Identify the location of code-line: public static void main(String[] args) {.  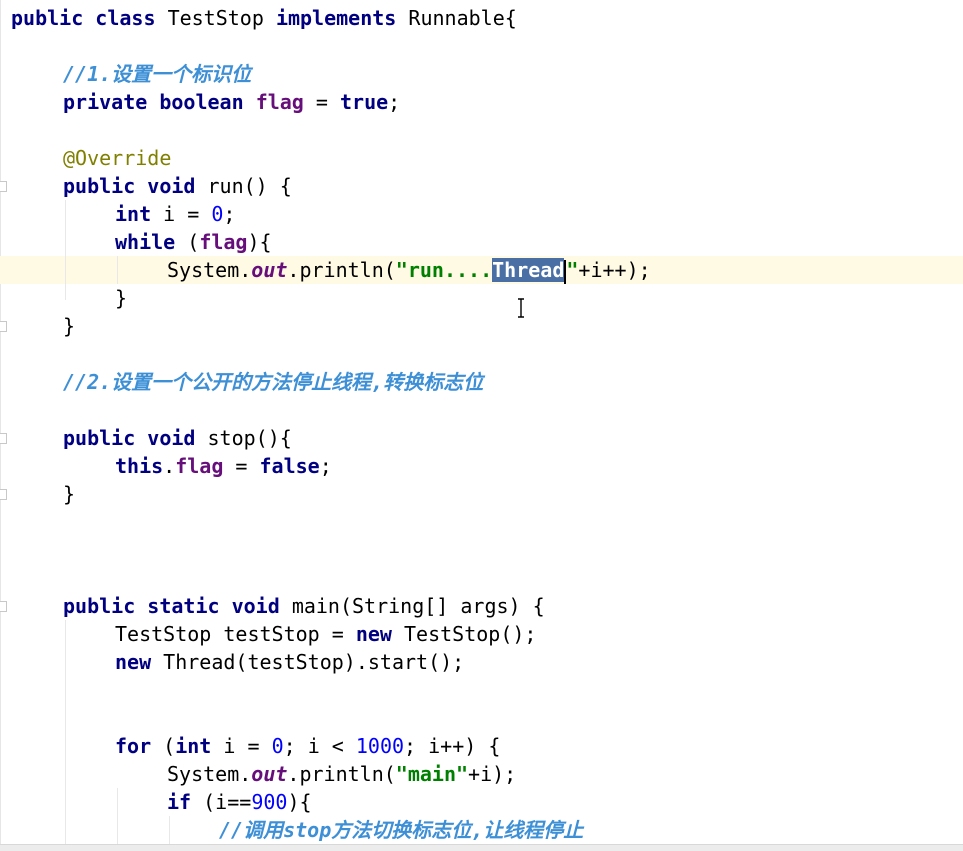
(304, 606).